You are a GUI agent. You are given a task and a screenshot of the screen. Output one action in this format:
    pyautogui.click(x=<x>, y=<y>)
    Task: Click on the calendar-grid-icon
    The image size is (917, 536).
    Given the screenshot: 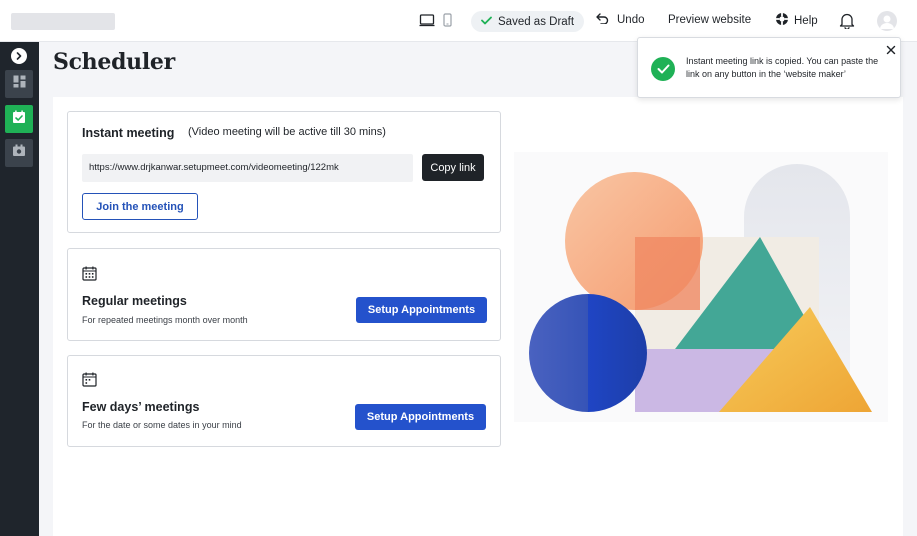 What is the action you would take?
    pyautogui.click(x=89, y=276)
    